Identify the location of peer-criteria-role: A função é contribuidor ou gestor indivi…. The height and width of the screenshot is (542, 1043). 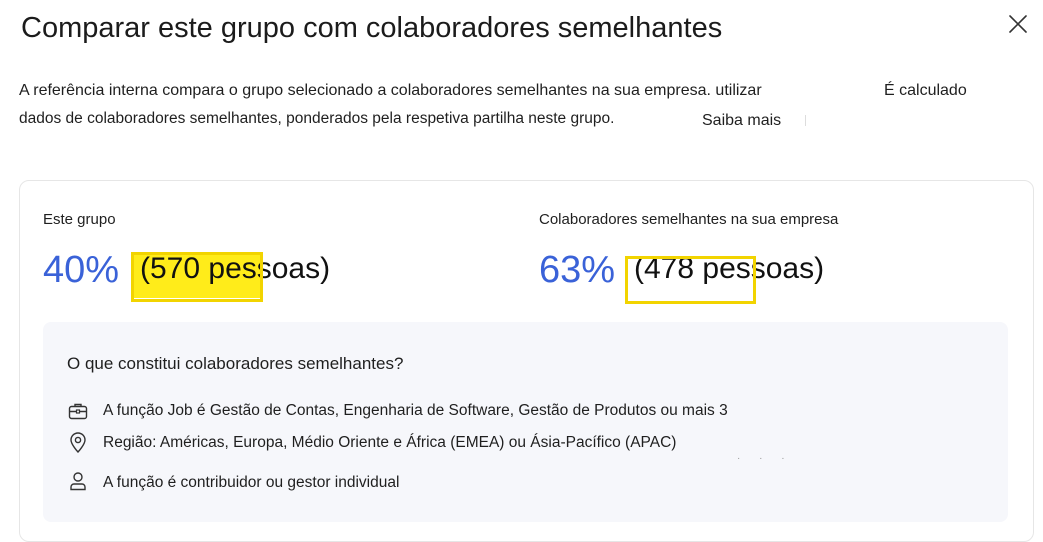
(251, 482).